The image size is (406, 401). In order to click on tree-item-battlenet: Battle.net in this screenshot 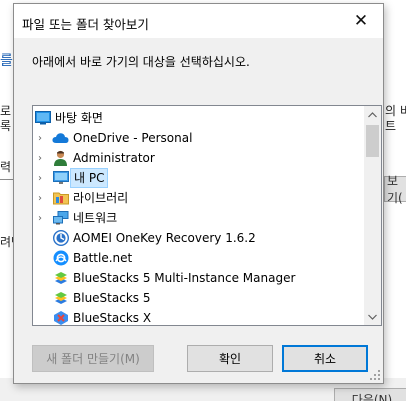, I will do `click(199, 258)`.